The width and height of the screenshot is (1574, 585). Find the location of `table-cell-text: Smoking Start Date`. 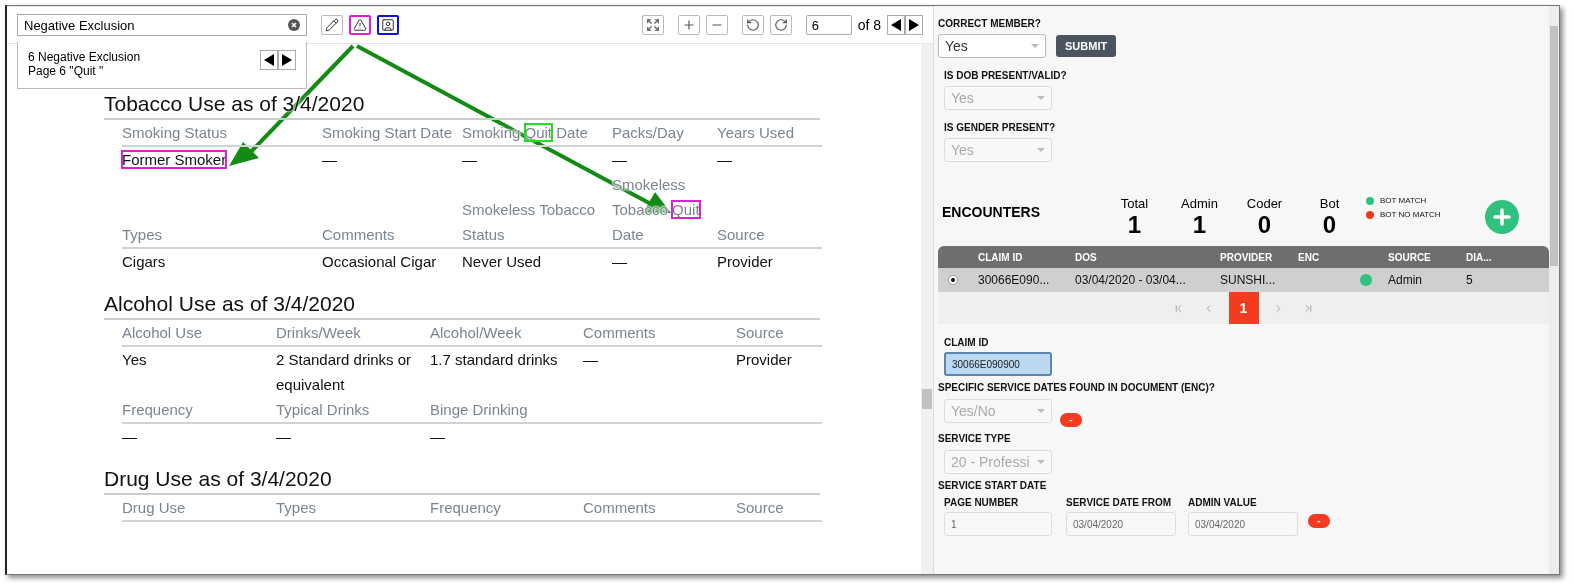

table-cell-text: Smoking Start Date is located at coordinates (387, 133).